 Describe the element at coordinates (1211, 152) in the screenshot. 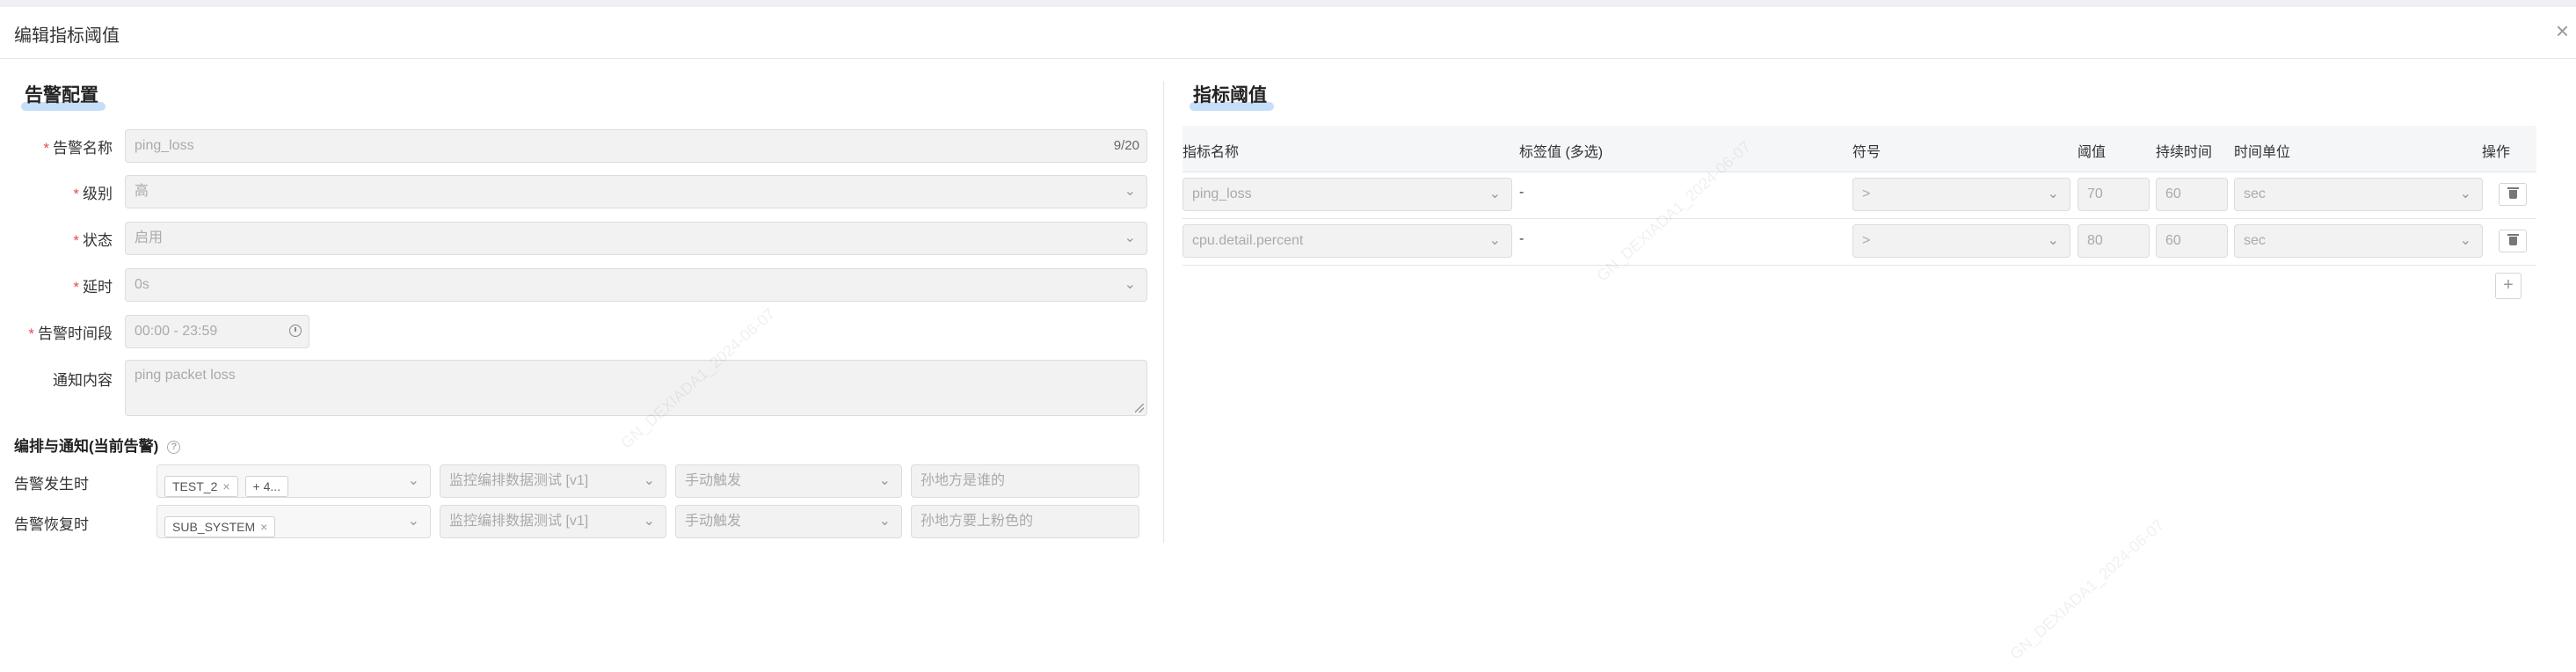

I see `col-metric: 指标名称` at that location.